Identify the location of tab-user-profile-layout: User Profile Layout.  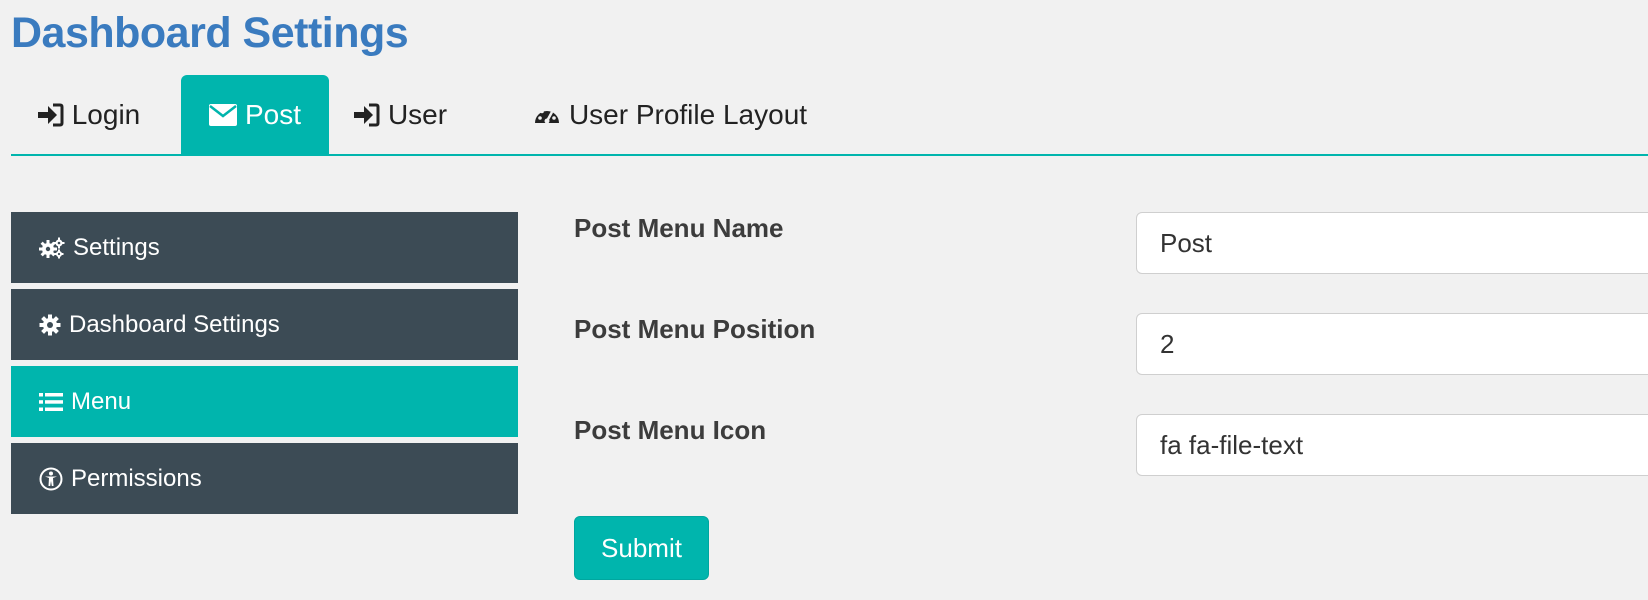
(670, 114).